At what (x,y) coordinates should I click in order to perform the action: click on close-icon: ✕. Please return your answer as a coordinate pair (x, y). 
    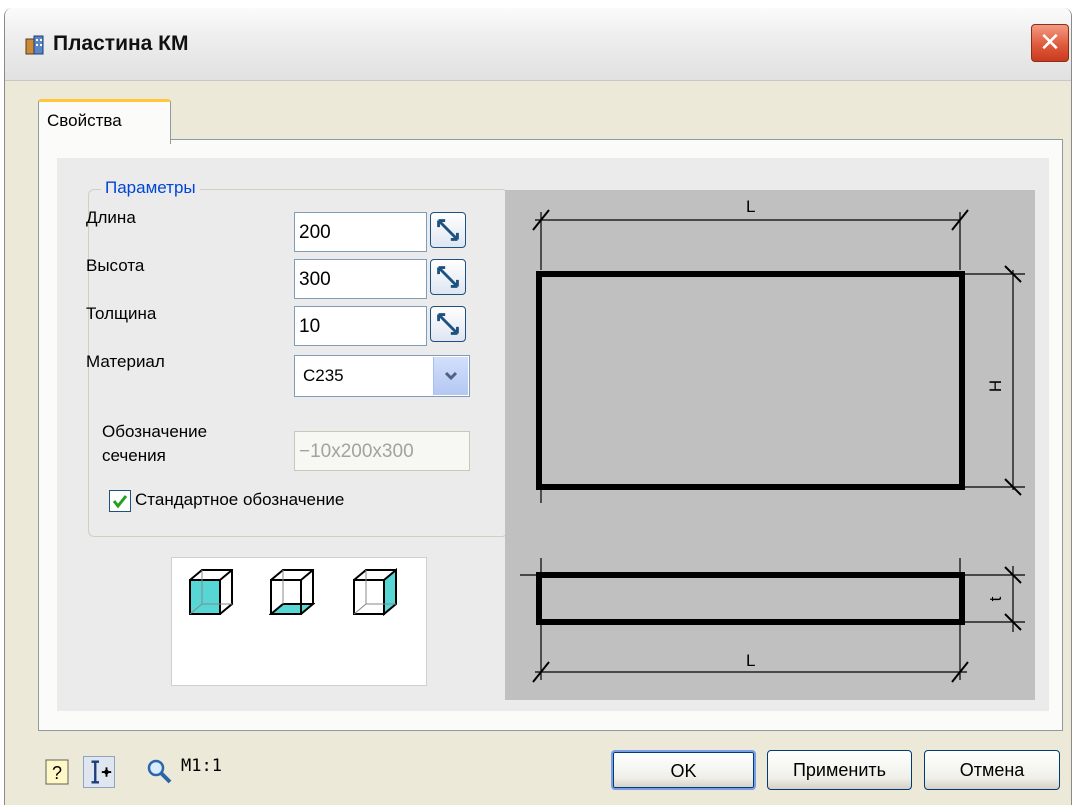
    Looking at the image, I should click on (1050, 42).